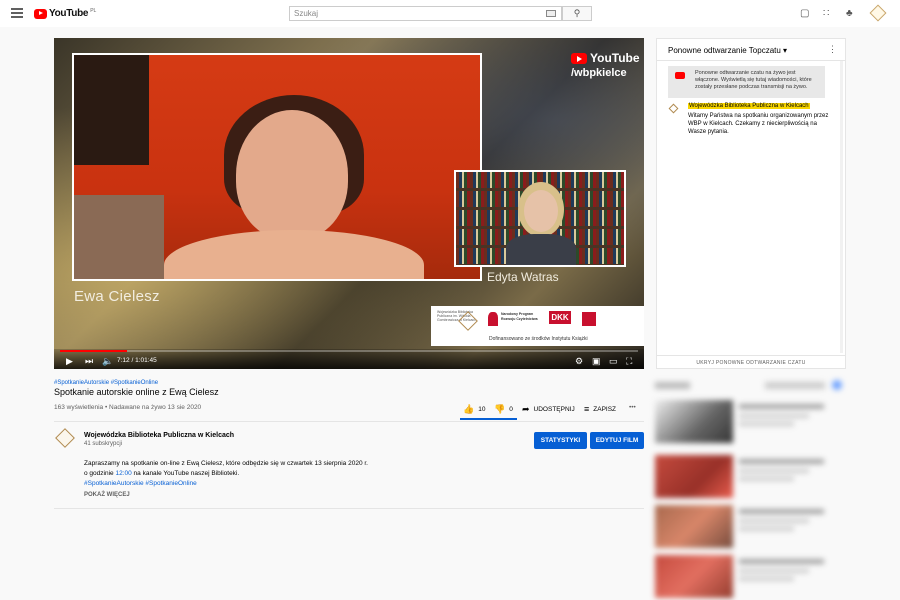 This screenshot has height=600, width=900. Describe the element at coordinates (751, 362) in the screenshot. I see `hide-chat-button: UKRYJ PONOWNE ODTWARZANIE CZATU` at that location.